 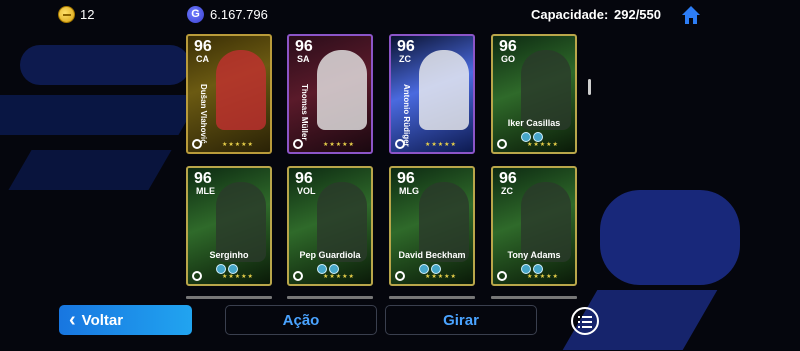 What do you see at coordinates (202, 59) in the screenshot?
I see `card-position: CA` at bounding box center [202, 59].